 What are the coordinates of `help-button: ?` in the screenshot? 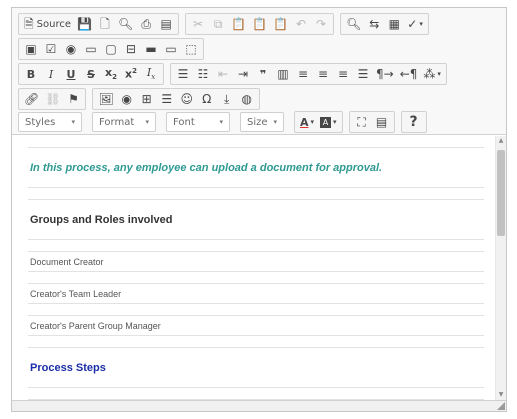 It's located at (414, 122).